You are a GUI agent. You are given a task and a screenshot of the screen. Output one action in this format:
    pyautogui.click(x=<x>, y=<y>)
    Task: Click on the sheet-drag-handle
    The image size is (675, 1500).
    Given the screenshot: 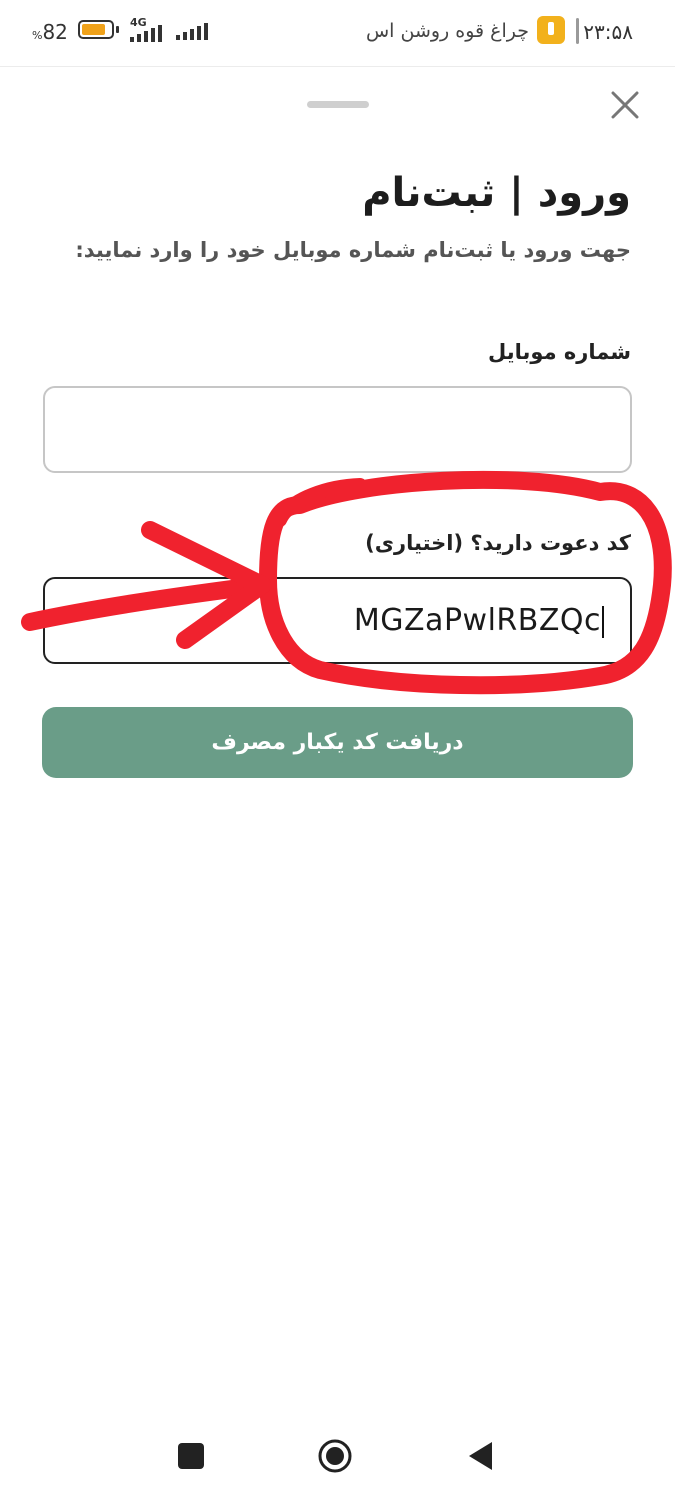 What is the action you would take?
    pyautogui.click(x=338, y=104)
    